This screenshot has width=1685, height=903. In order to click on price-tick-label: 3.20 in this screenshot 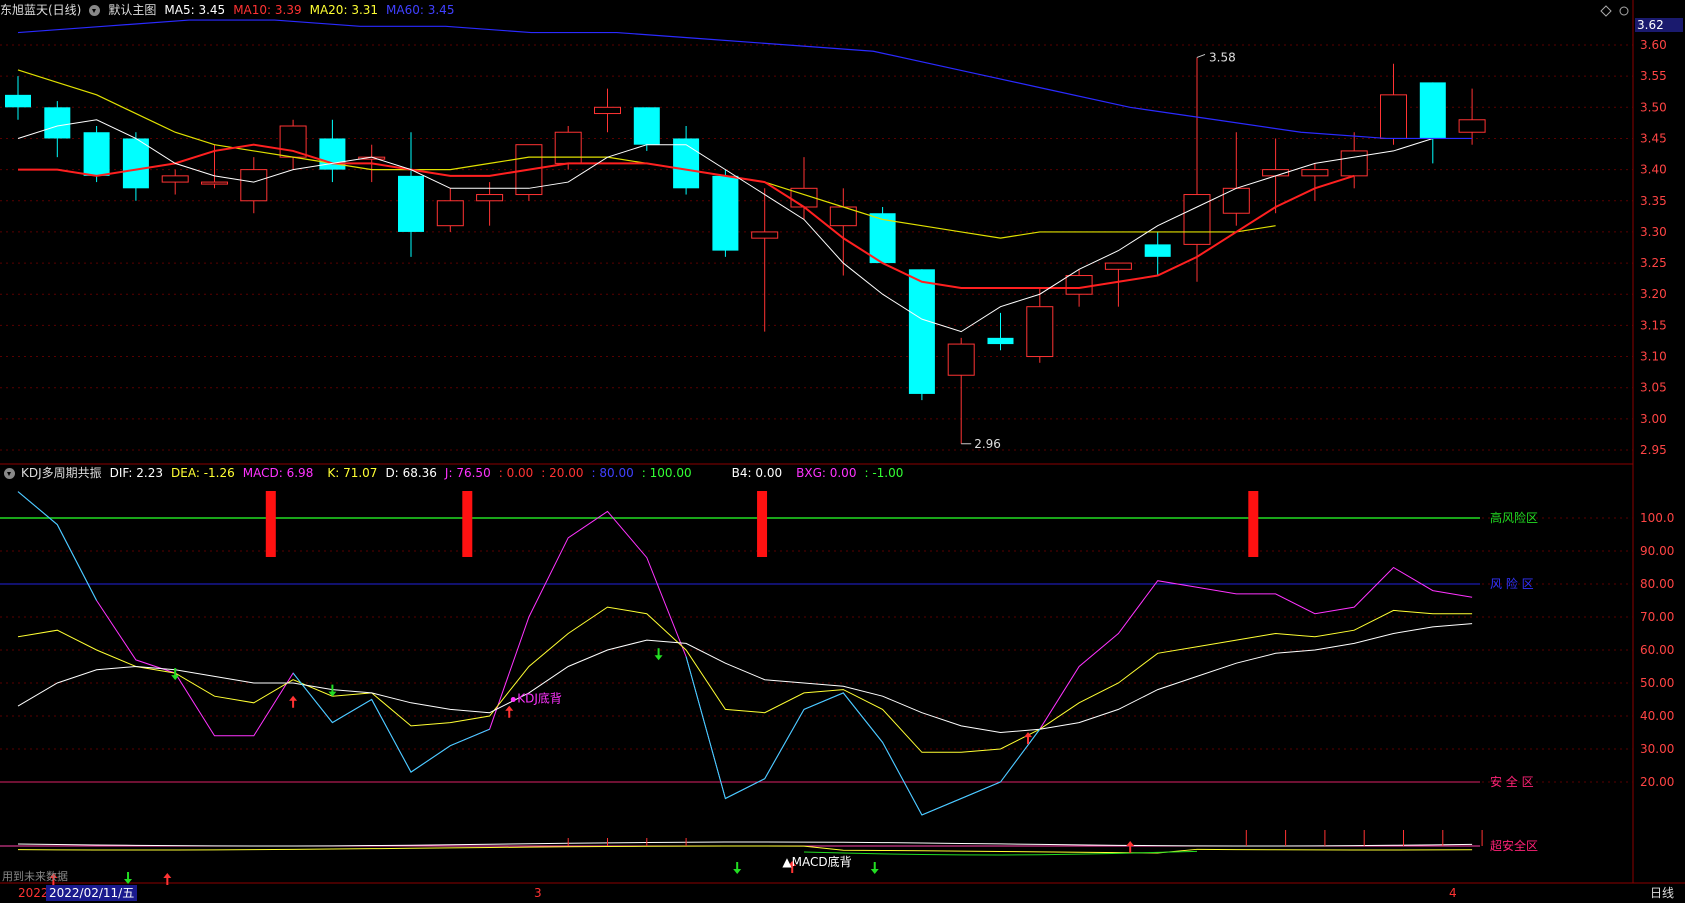, I will do `click(1653, 294)`.